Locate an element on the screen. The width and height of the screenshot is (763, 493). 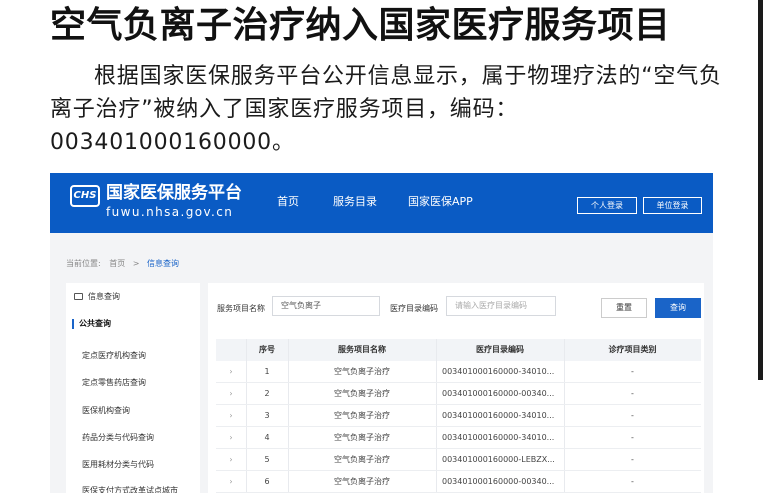
row-index: 5 is located at coordinates (267, 459).